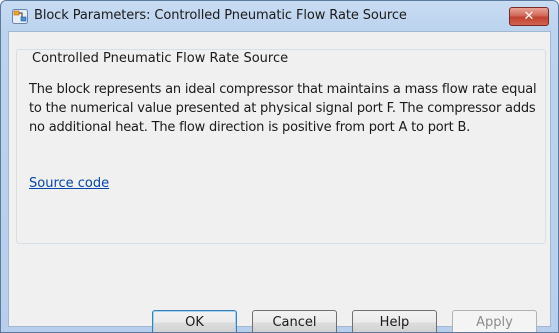  Describe the element at coordinates (294, 321) in the screenshot. I see `cancel-button: Cancel` at that location.